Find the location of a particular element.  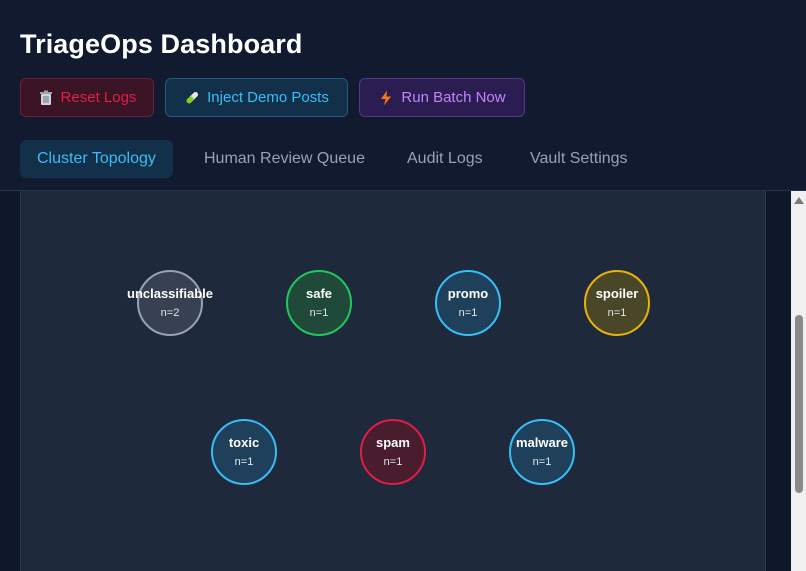

test-tube-icon is located at coordinates (192, 97).